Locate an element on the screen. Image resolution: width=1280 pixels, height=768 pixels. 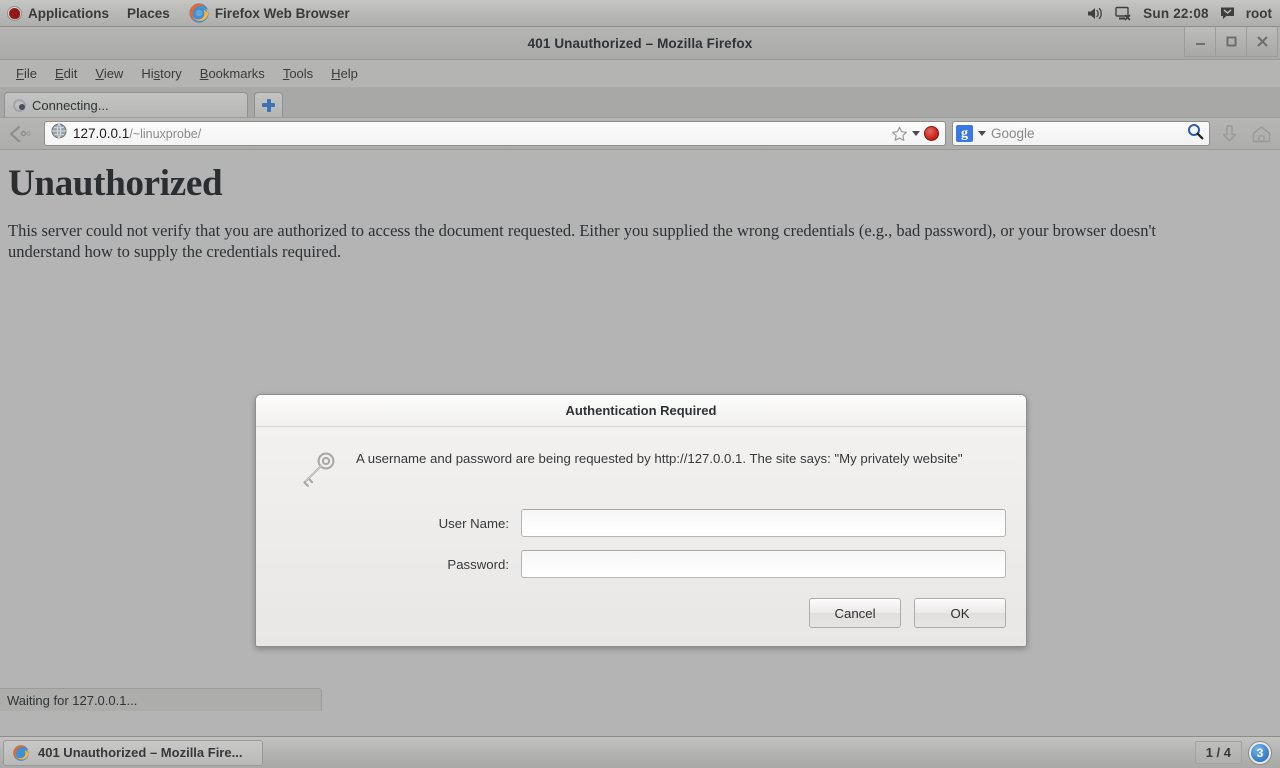
auth-dialog-titlebar: Authentication Required is located at coordinates (641, 411).